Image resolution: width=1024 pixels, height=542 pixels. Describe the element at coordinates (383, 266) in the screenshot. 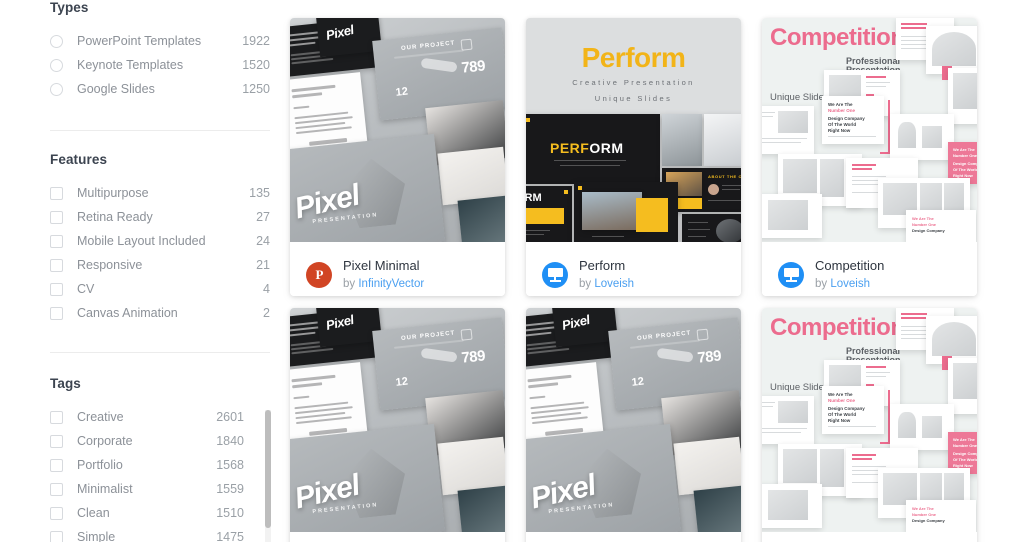

I see `card-title: Pixel Minimal` at that location.